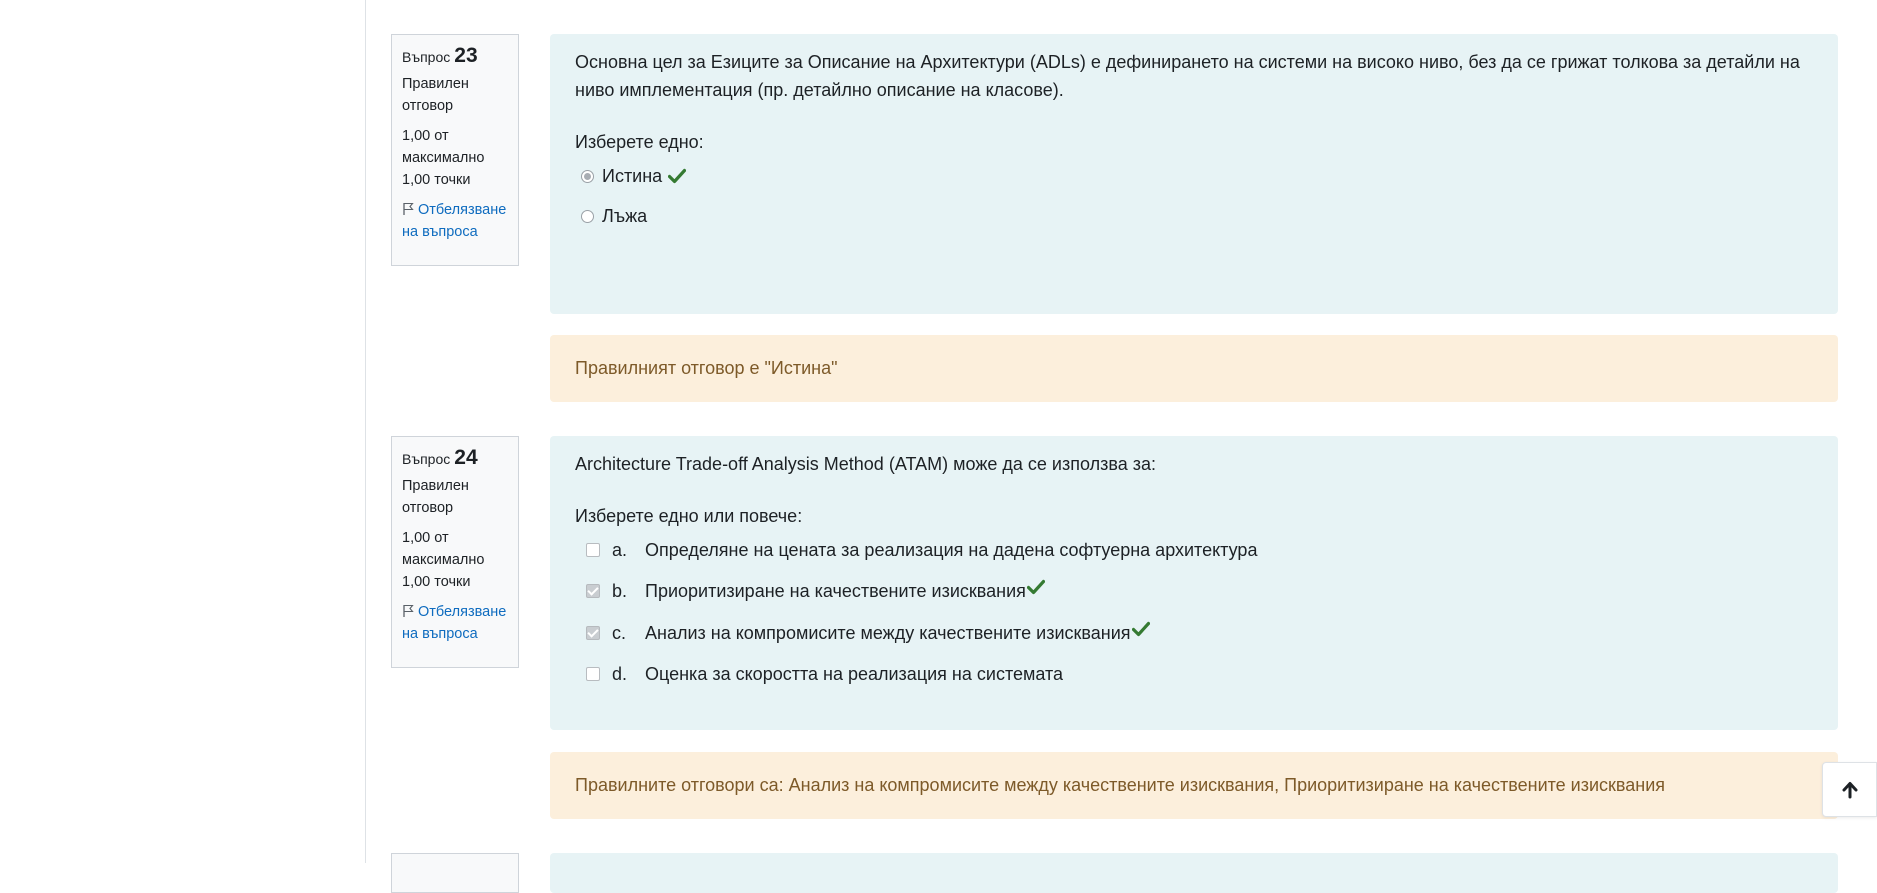 This screenshot has height=893, width=1877. I want to click on answer-option-true: Истина, so click(1194, 176).